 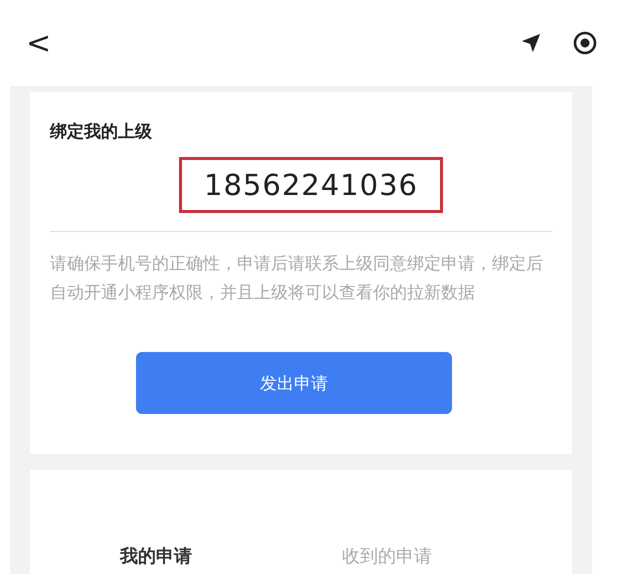 What do you see at coordinates (311, 185) in the screenshot?
I see `phone-number: 18562241036` at bounding box center [311, 185].